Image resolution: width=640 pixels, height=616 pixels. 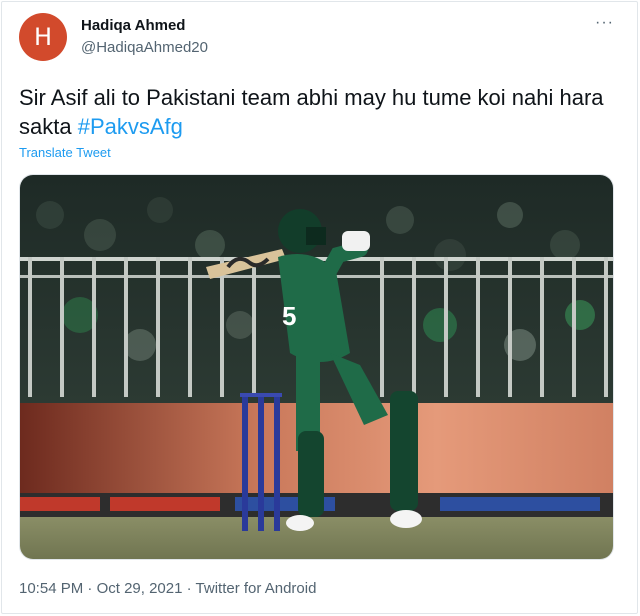 I want to click on display-name: Hadiqa Ahmed, so click(x=133, y=25).